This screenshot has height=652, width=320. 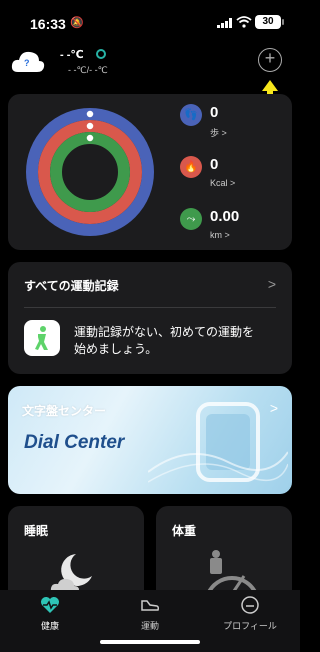 What do you see at coordinates (224, 23) in the screenshot?
I see `cellular-signal-icon` at bounding box center [224, 23].